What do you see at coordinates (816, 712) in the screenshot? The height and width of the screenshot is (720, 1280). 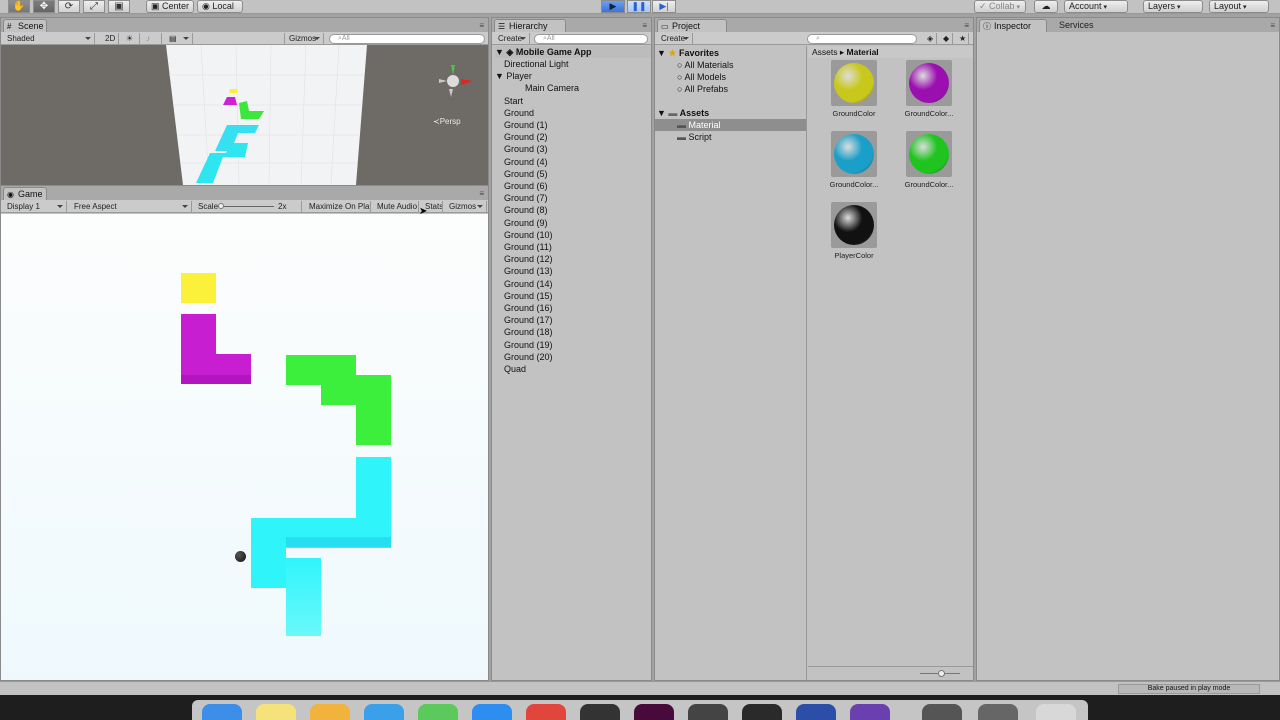 I see `app-icon` at bounding box center [816, 712].